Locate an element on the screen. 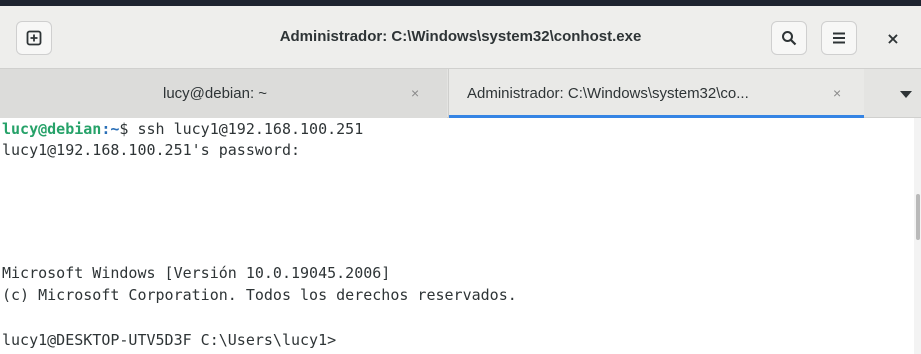 The height and width of the screenshot is (354, 921). search-icon is located at coordinates (789, 38).